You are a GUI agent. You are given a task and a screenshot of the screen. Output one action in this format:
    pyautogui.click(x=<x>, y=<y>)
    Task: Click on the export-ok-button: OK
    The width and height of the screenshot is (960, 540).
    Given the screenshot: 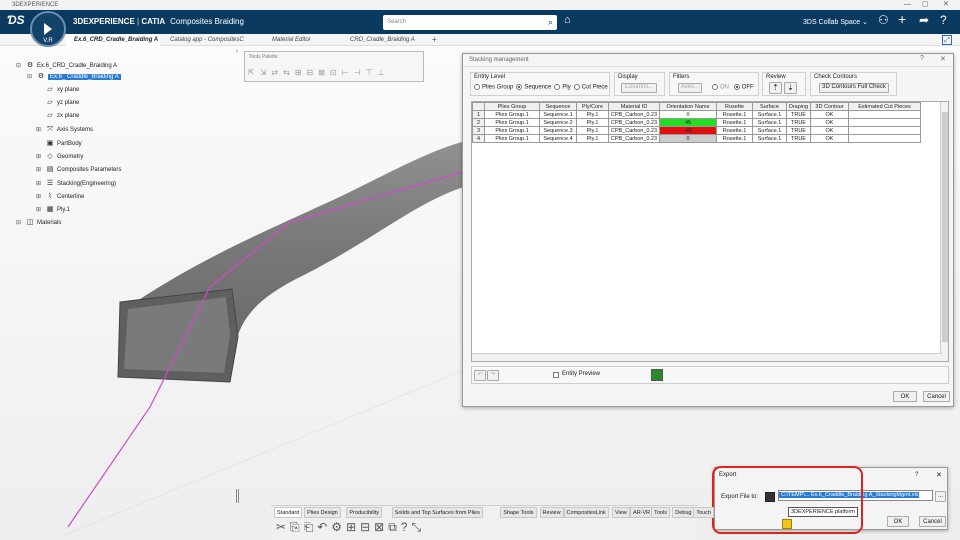 What is the action you would take?
    pyautogui.click(x=898, y=521)
    